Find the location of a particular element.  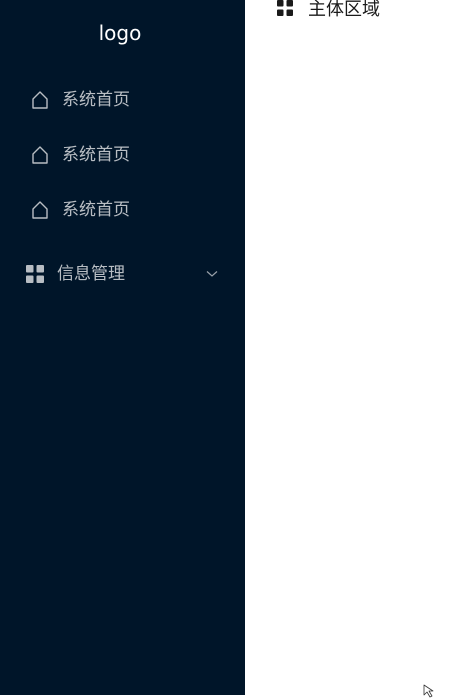

logo: logo is located at coordinates (120, 33).